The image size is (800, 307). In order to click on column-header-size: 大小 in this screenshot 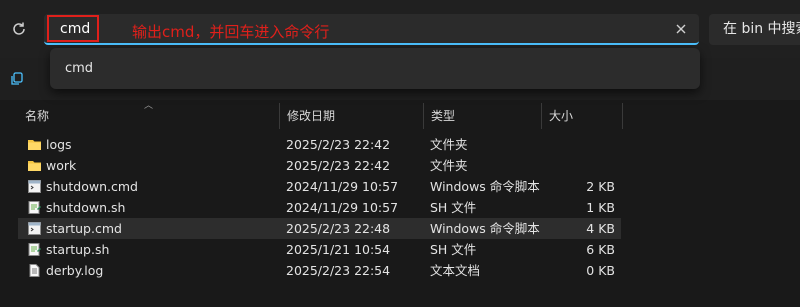, I will do `click(582, 116)`.